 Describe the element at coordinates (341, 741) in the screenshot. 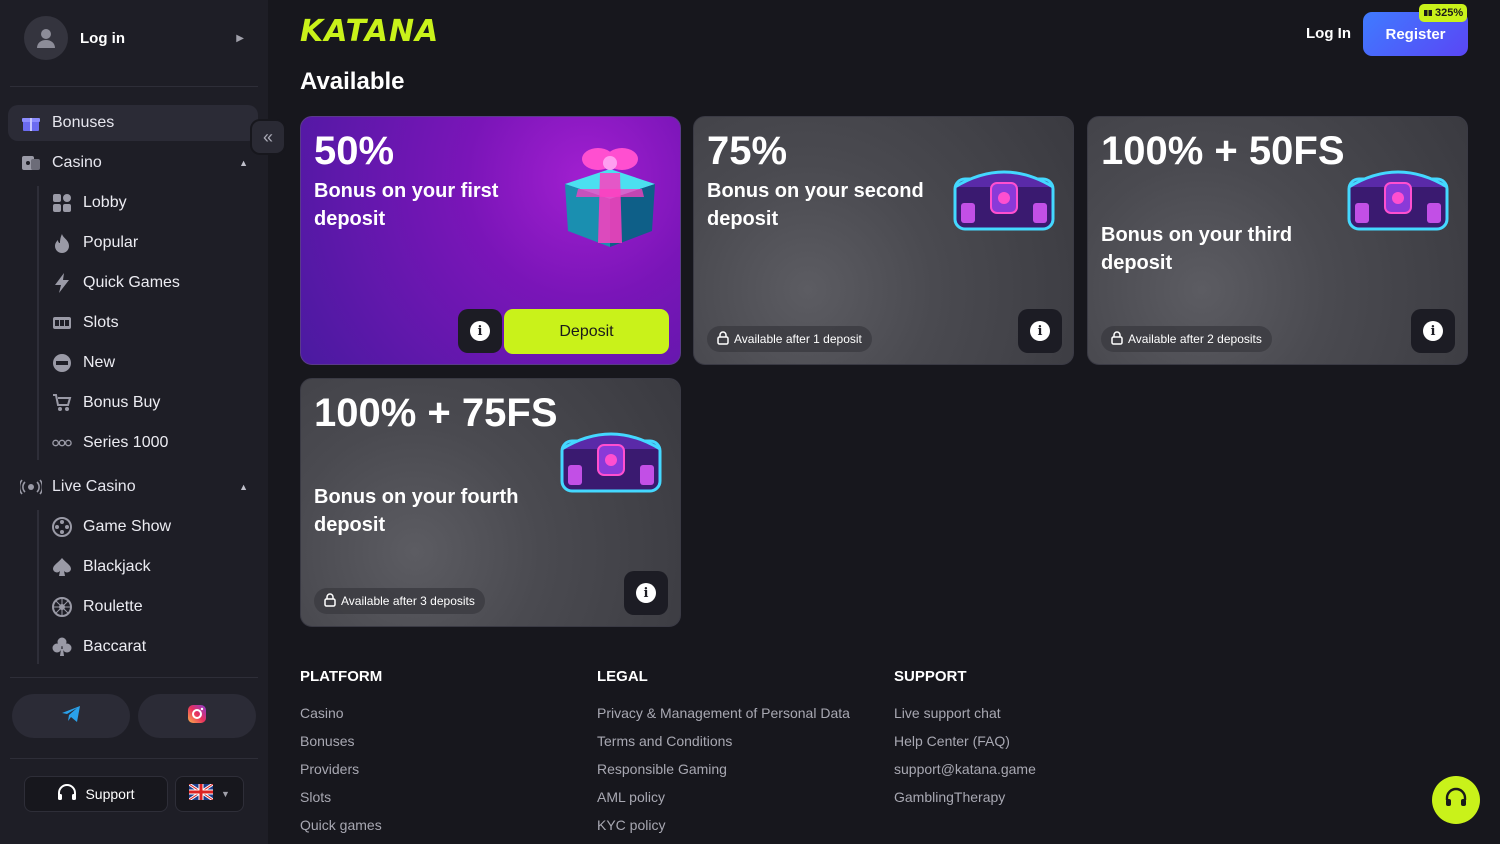

I see `footer-link: Bonuses` at that location.